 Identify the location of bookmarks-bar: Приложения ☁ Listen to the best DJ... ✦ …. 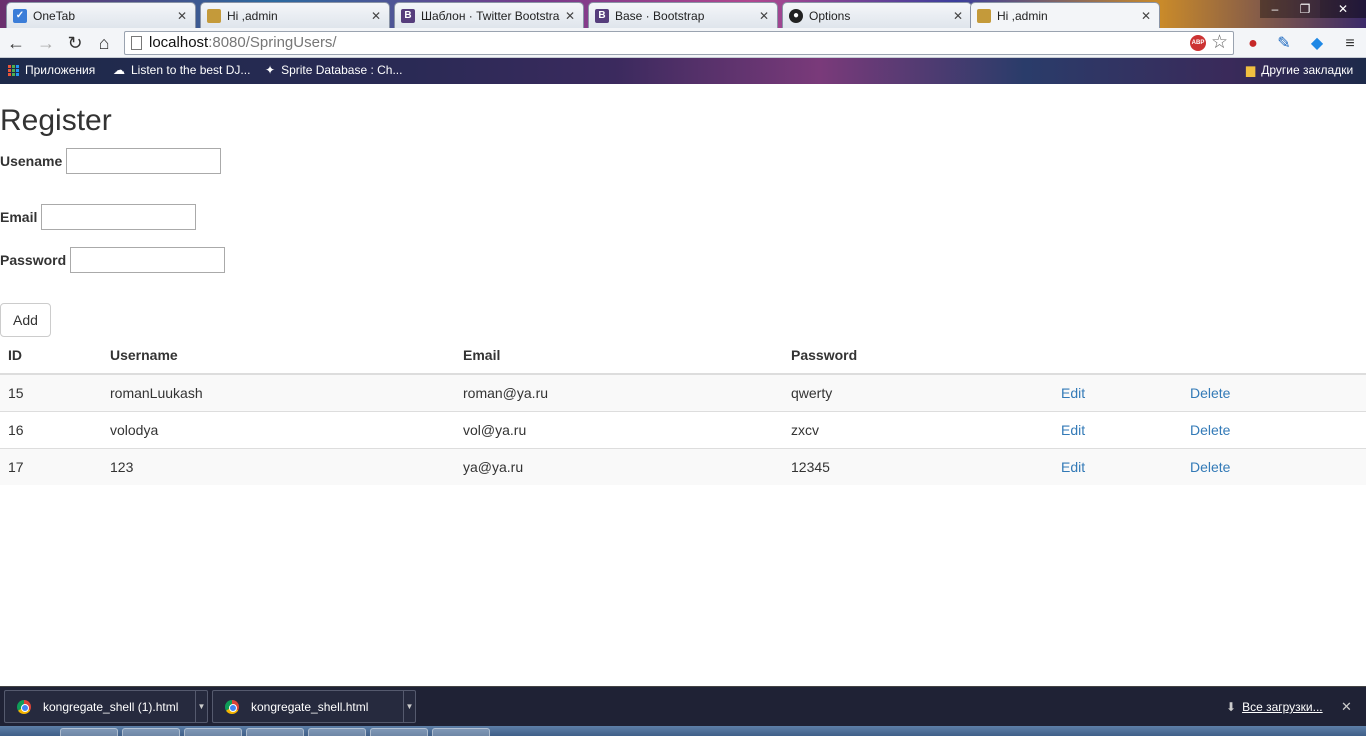
(683, 71).